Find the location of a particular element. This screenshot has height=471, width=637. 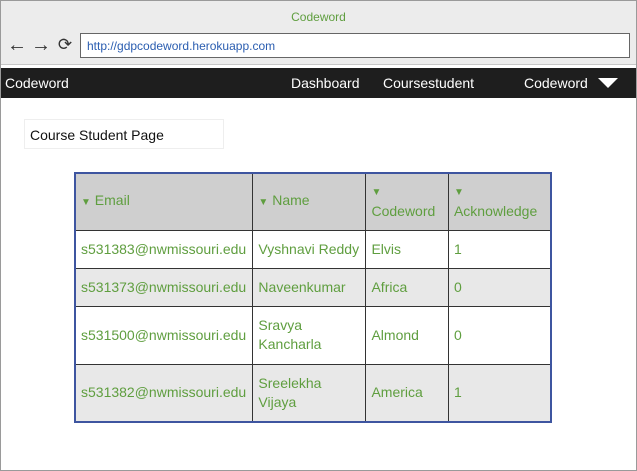

email-cell: s531500@nwmissouri.edu is located at coordinates (164, 335).